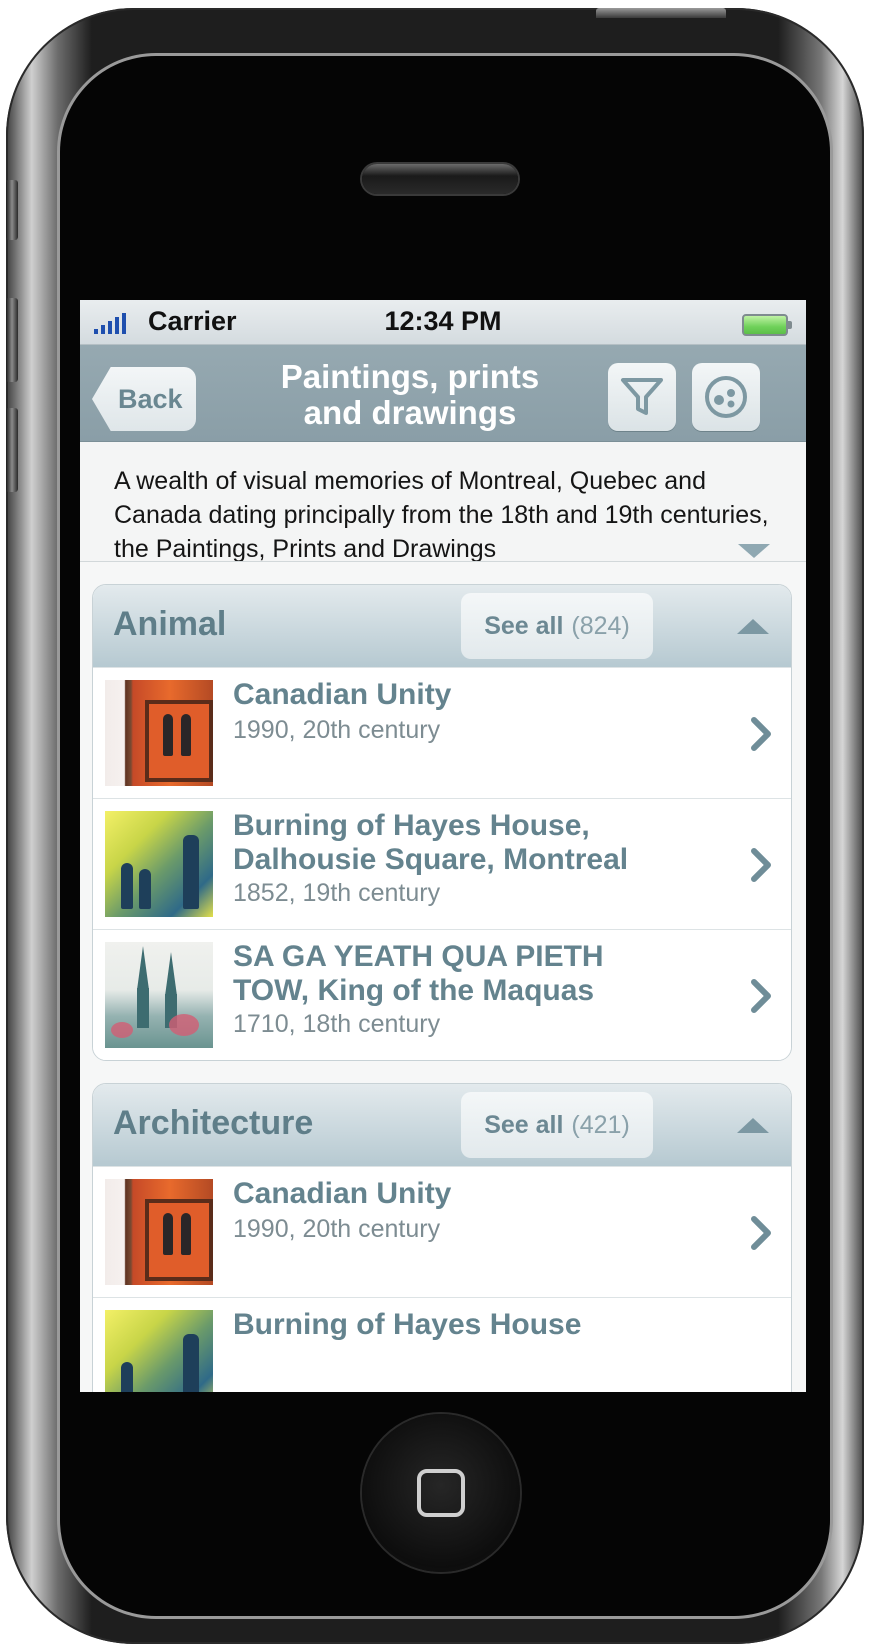 The height and width of the screenshot is (1649, 874). I want to click on see-all-button: See all (421), so click(557, 1125).